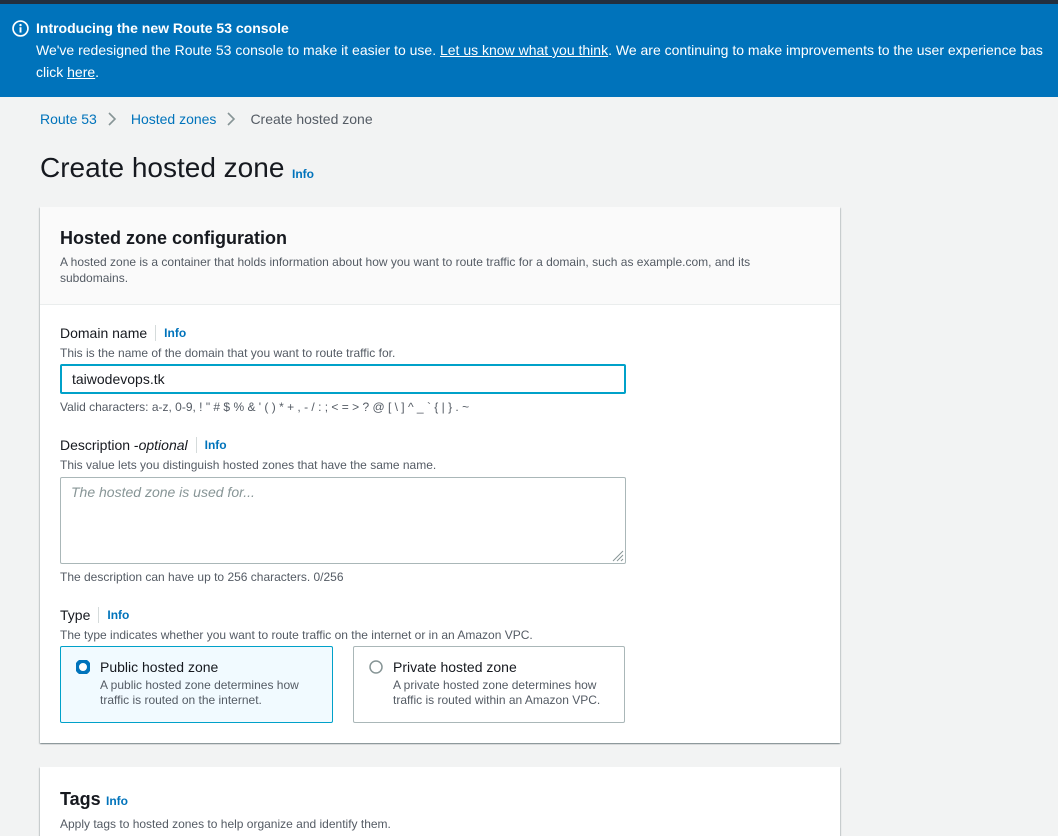 The image size is (1058, 836). I want to click on feedback-link: Let us know what you think, so click(524, 50).